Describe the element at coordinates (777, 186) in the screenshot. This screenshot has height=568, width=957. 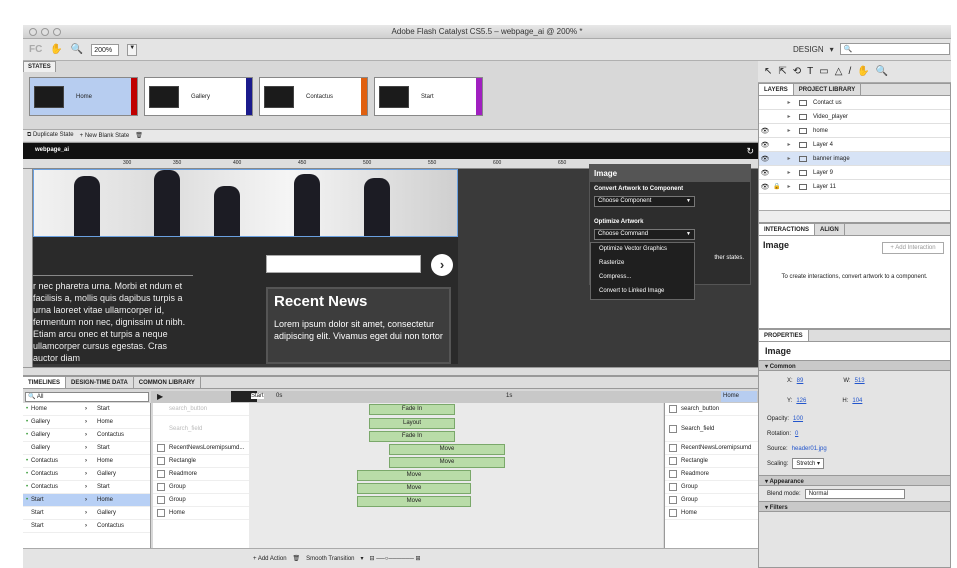
I see `lock-icon: 🔒` at that location.